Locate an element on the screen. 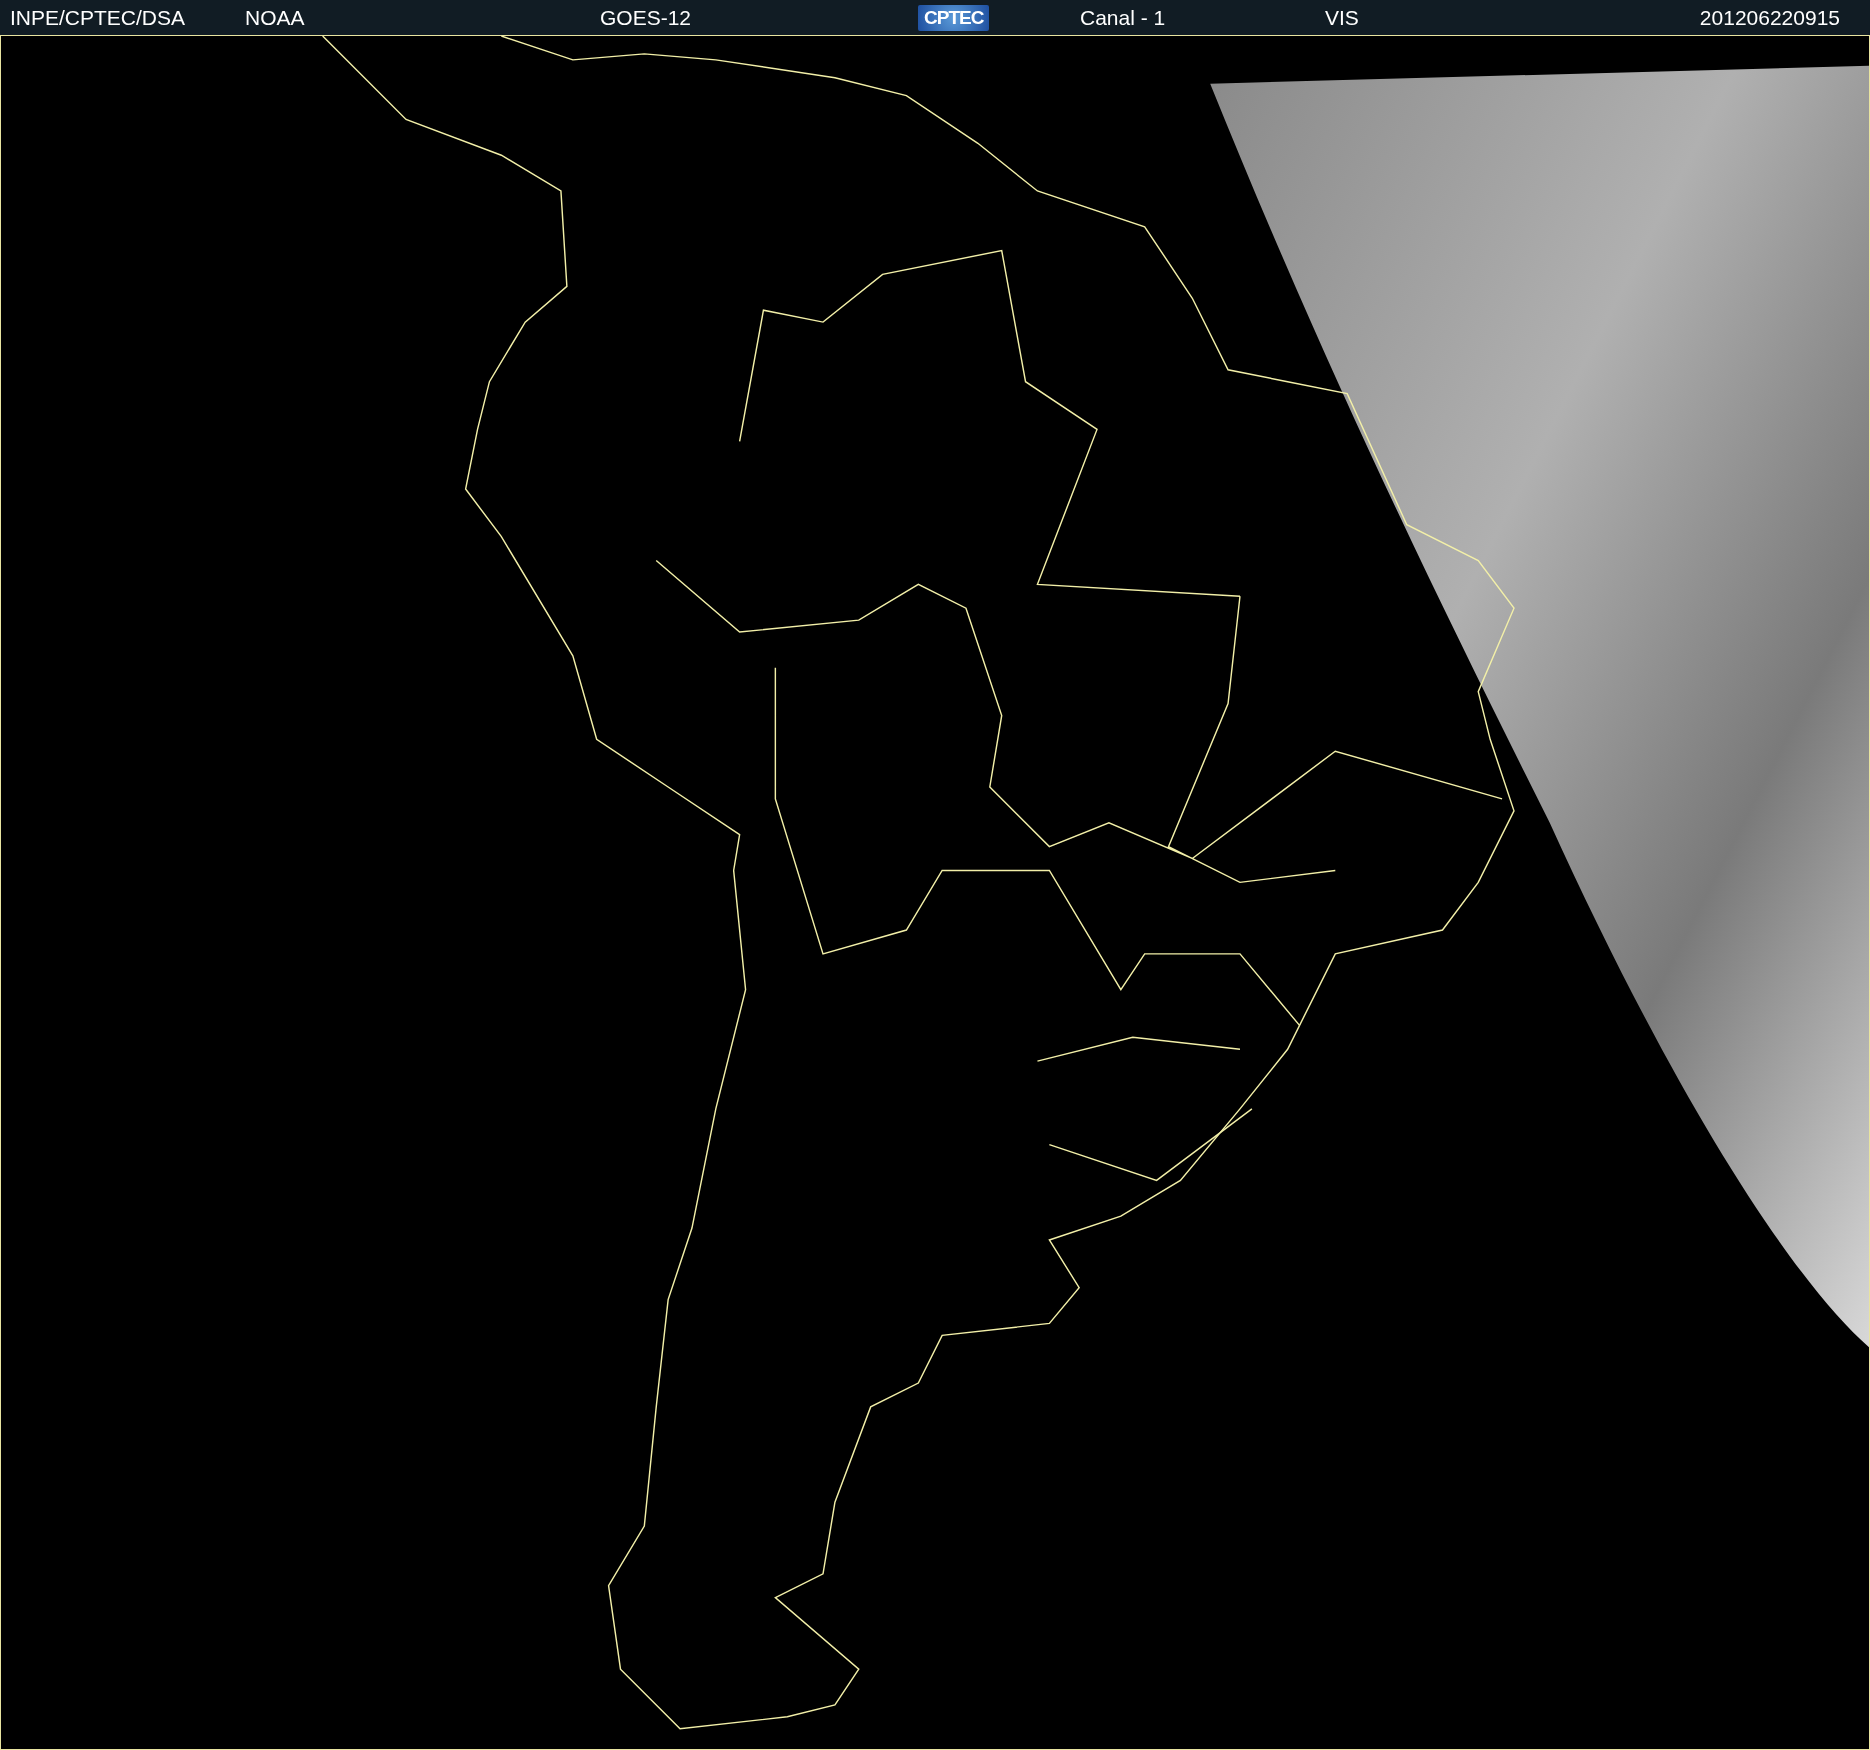 Image resolution: width=1870 pixels, height=1750 pixels. logo-badge: CPTEC is located at coordinates (954, 17).